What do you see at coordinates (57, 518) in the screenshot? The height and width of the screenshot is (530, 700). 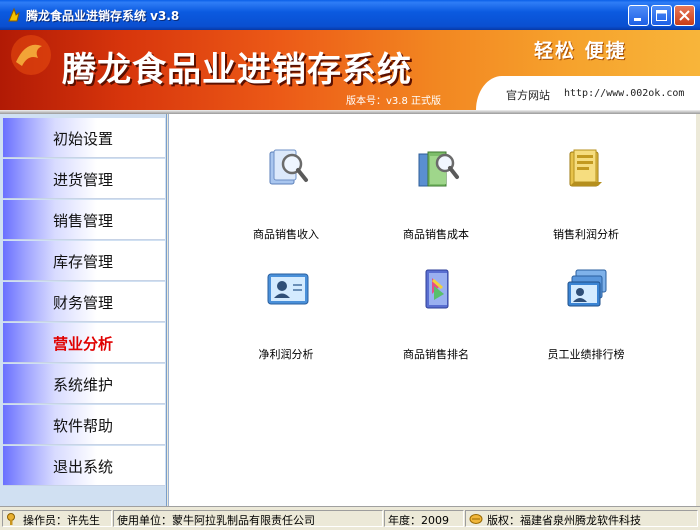 I see `status-operator: 操作员：许先生` at bounding box center [57, 518].